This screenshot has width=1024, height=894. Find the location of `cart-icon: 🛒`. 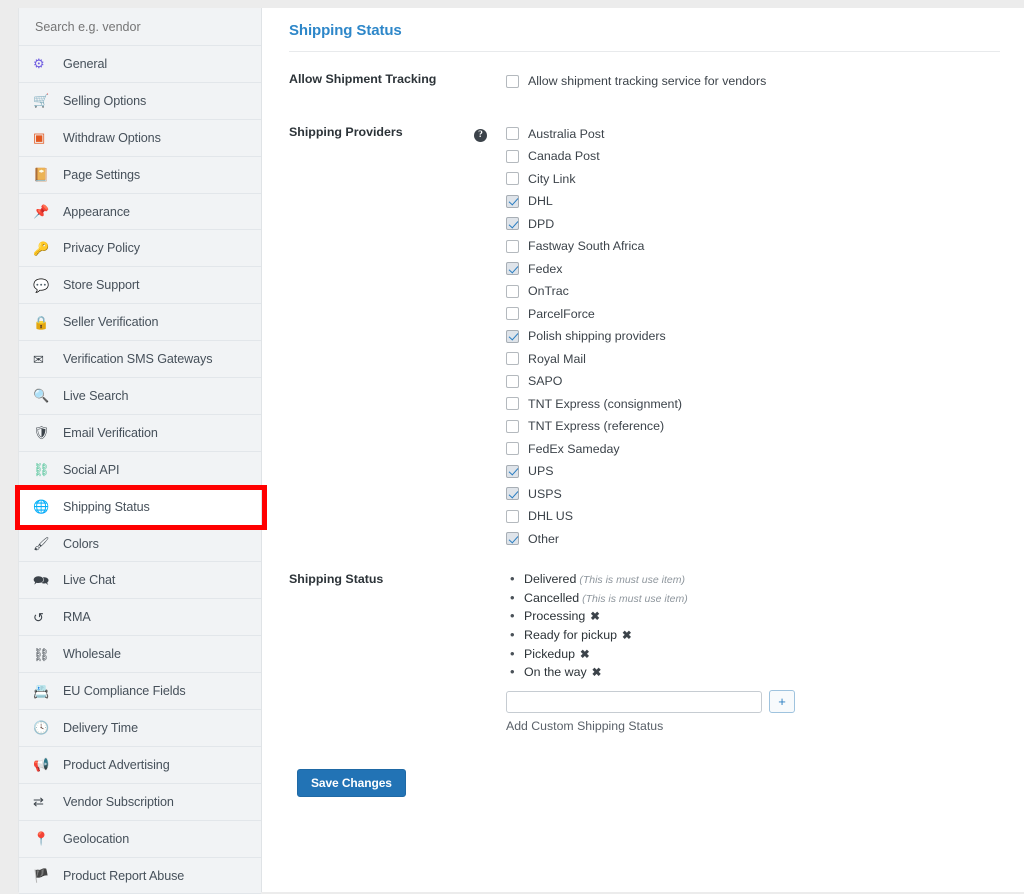

cart-icon: 🛒 is located at coordinates (41, 101).